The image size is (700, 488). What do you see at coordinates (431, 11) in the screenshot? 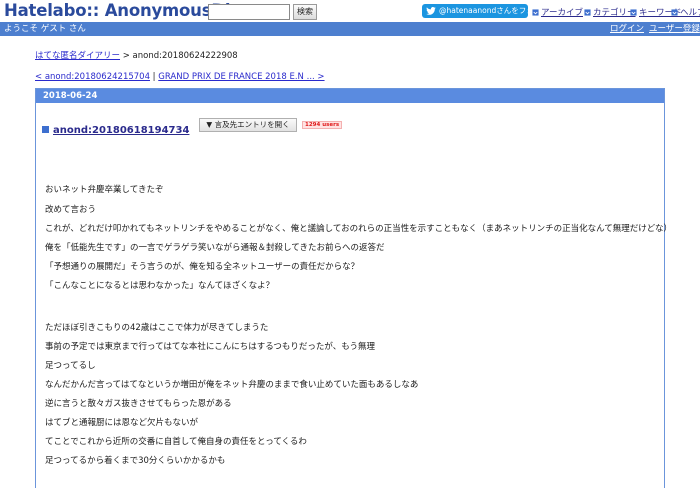
I see `twitter-bird-icon` at bounding box center [431, 11].